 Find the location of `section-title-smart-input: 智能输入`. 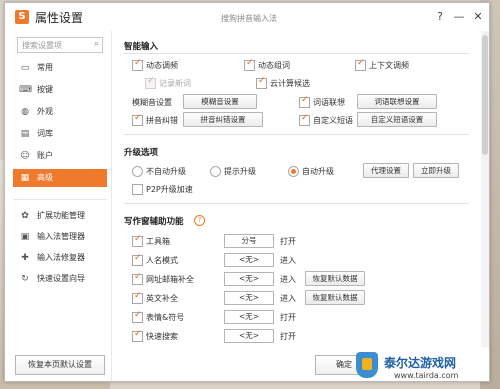

section-title-smart-input: 智能输入 is located at coordinates (141, 47).